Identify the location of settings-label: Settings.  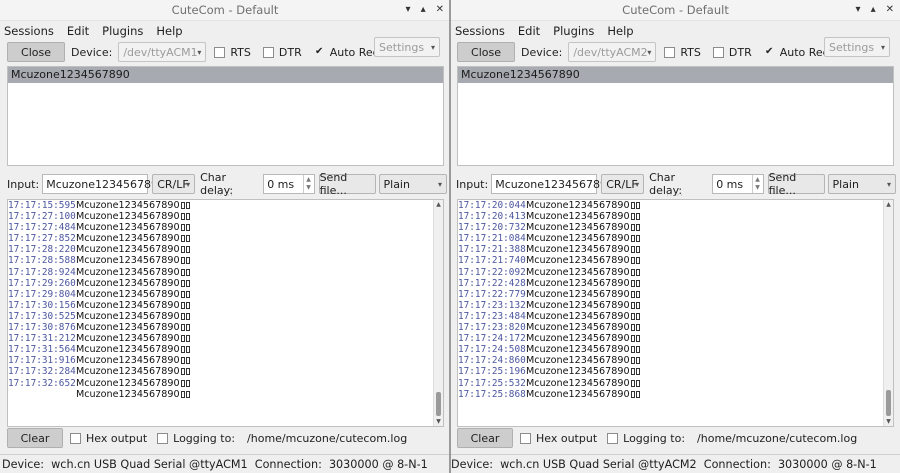
(852, 47).